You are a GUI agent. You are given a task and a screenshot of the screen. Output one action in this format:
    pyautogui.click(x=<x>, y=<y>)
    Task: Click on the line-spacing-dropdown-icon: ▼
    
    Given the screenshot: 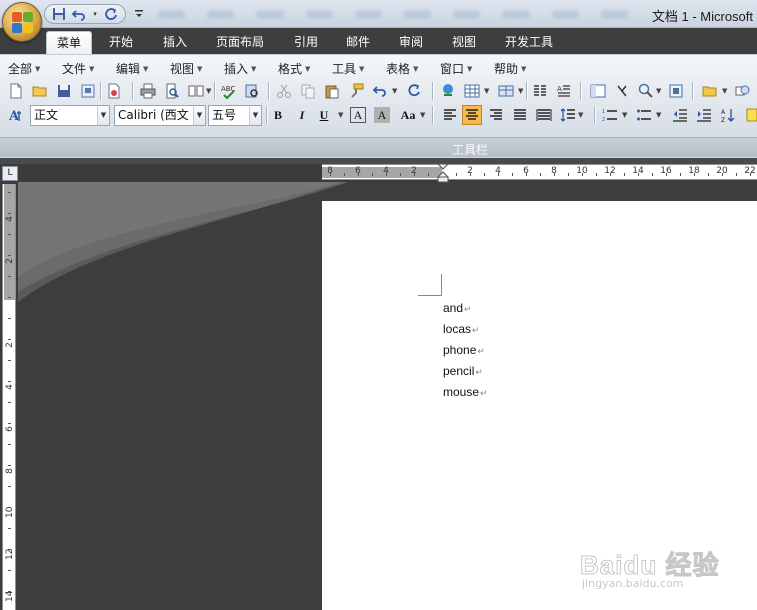 What is the action you would take?
    pyautogui.click(x=580, y=115)
    